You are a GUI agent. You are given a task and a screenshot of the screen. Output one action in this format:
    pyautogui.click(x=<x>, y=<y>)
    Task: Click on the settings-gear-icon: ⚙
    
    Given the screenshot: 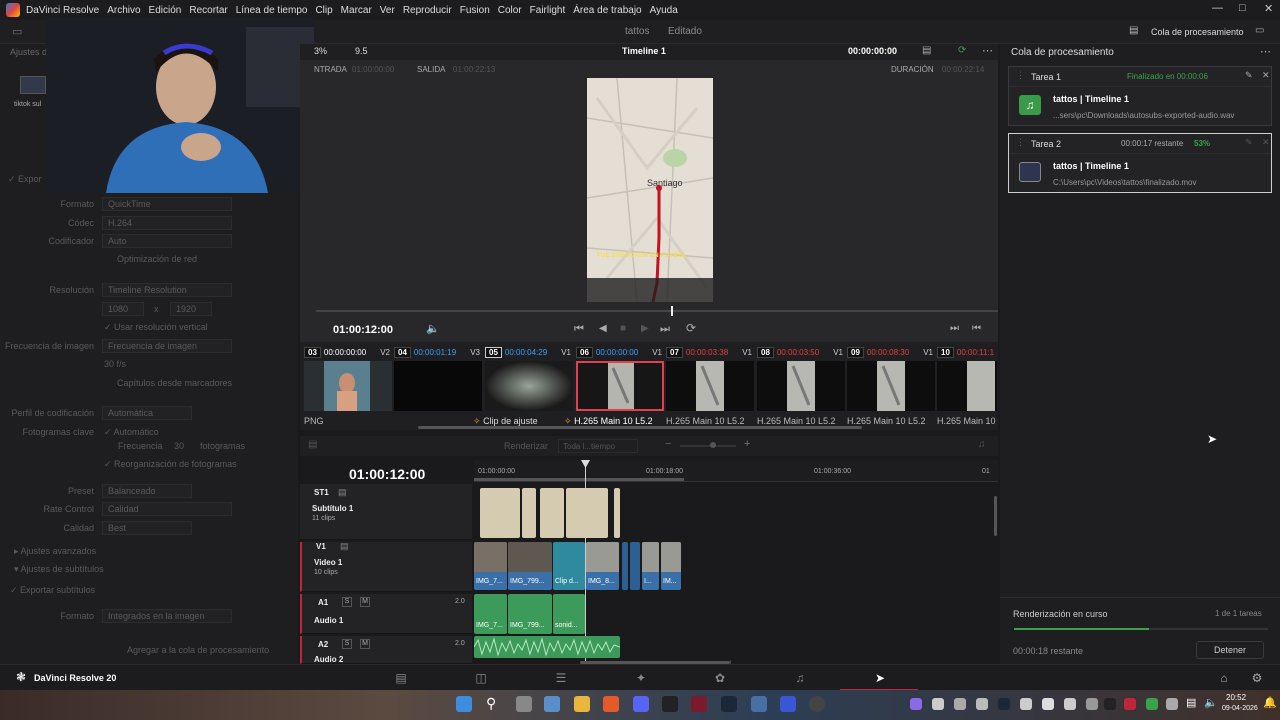 What is the action you would take?
    pyautogui.click(x=1257, y=678)
    